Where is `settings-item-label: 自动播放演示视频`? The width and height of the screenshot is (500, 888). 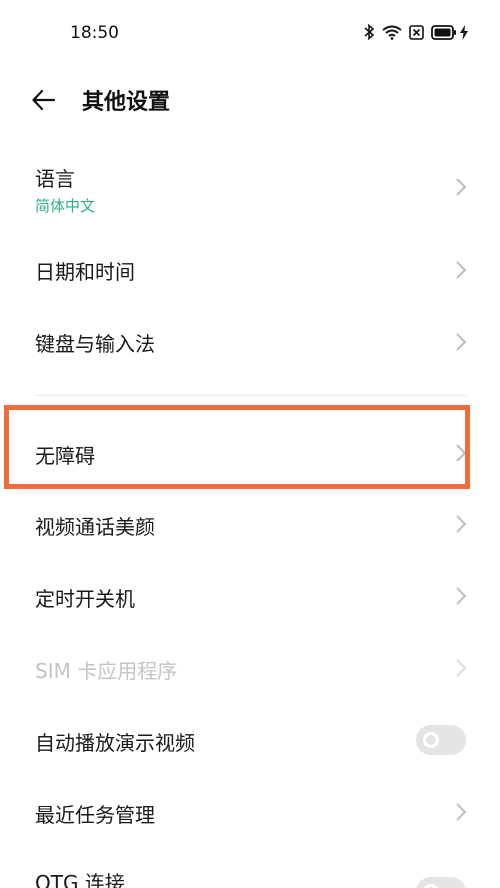 settings-item-label: 自动播放演示视频 is located at coordinates (115, 743).